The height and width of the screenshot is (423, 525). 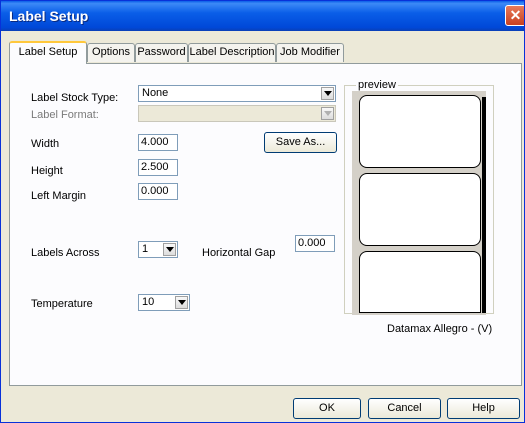 What do you see at coordinates (62, 304) in the screenshot?
I see `temperature-label: Temperature` at bounding box center [62, 304].